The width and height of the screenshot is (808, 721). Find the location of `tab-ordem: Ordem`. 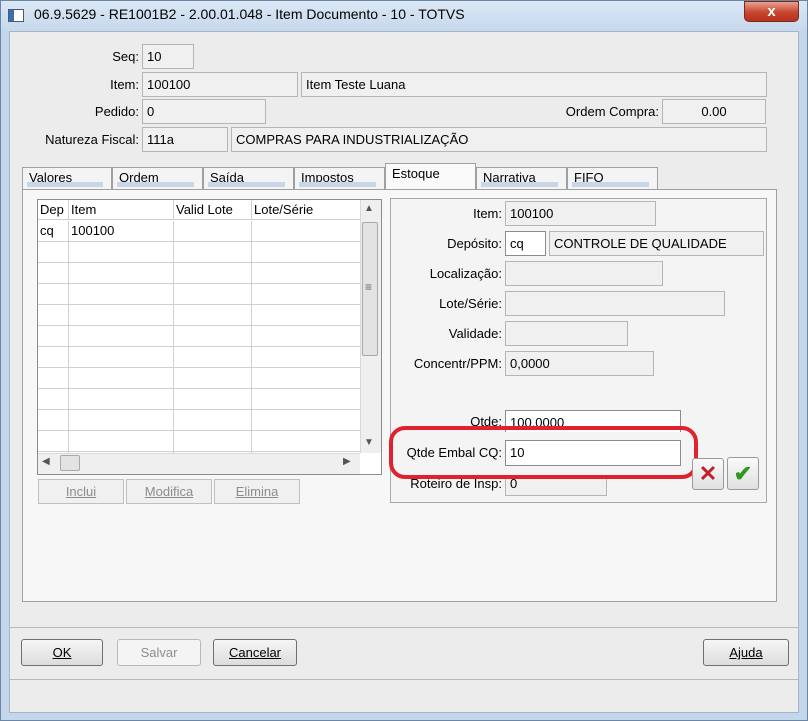

tab-ordem: Ordem is located at coordinates (157, 178).